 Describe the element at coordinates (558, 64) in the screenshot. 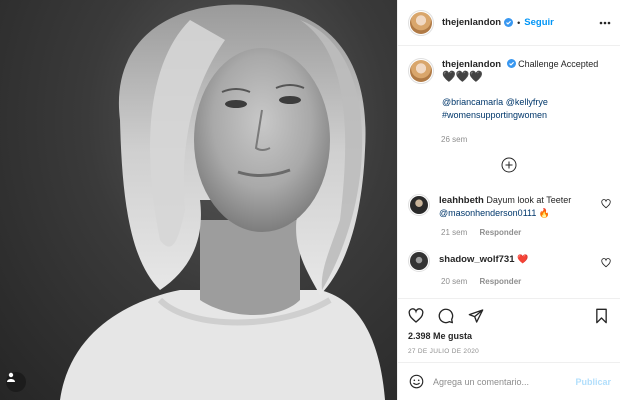

I see `caption-body: Challenge Accepted` at that location.